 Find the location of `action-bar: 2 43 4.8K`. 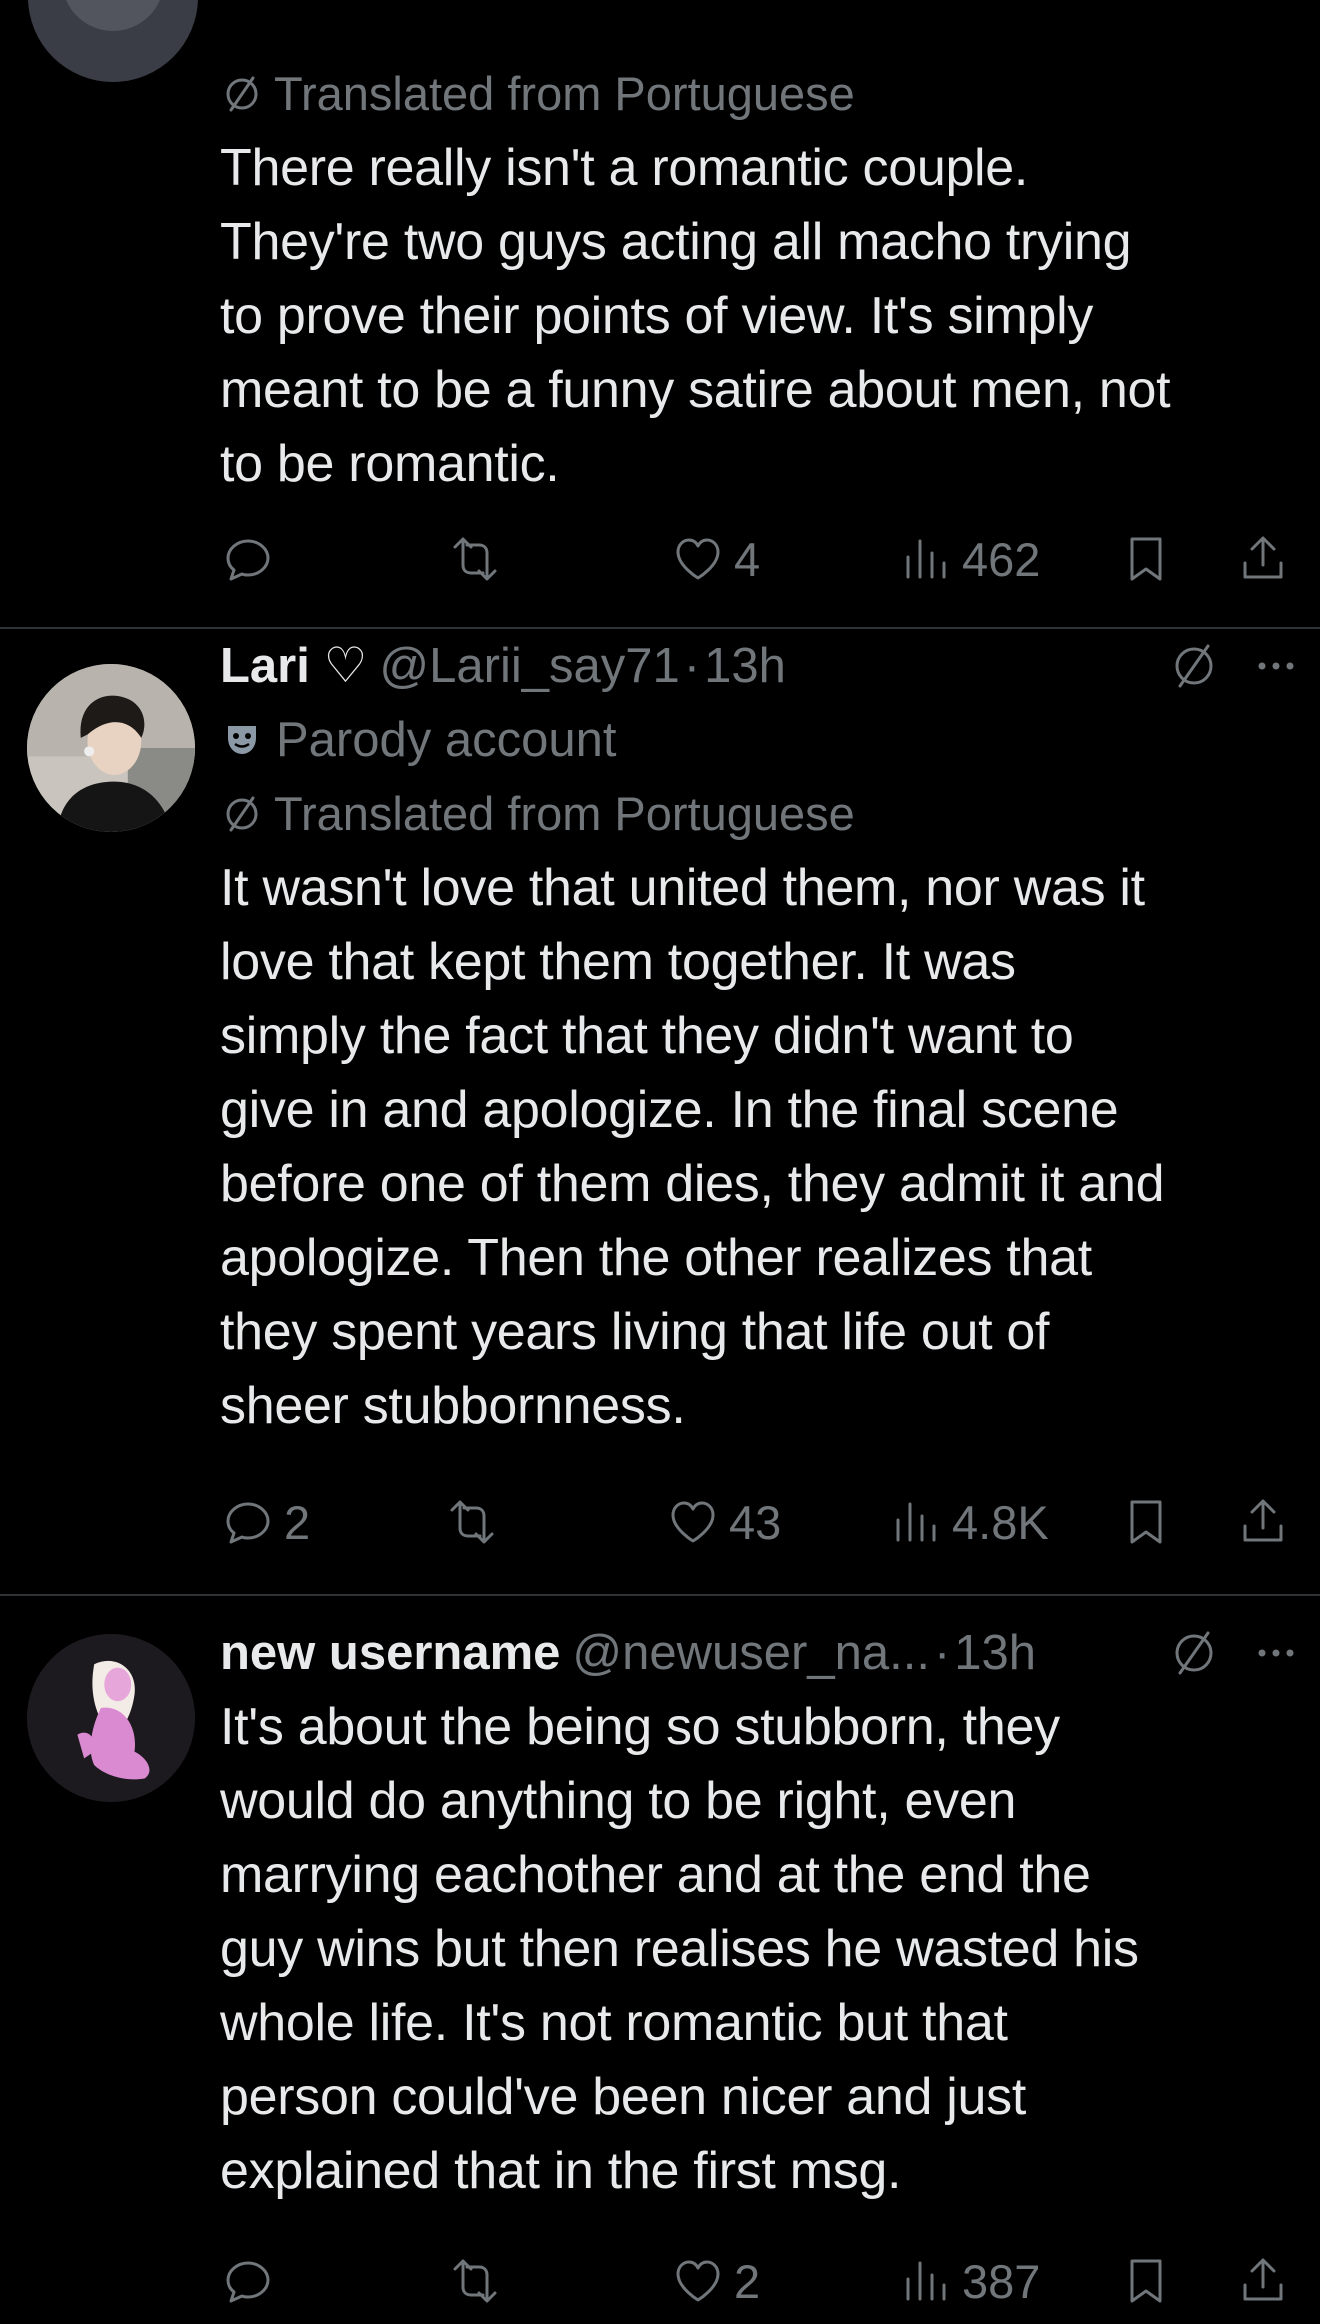

action-bar: 2 43 4.8K is located at coordinates (760, 1522).